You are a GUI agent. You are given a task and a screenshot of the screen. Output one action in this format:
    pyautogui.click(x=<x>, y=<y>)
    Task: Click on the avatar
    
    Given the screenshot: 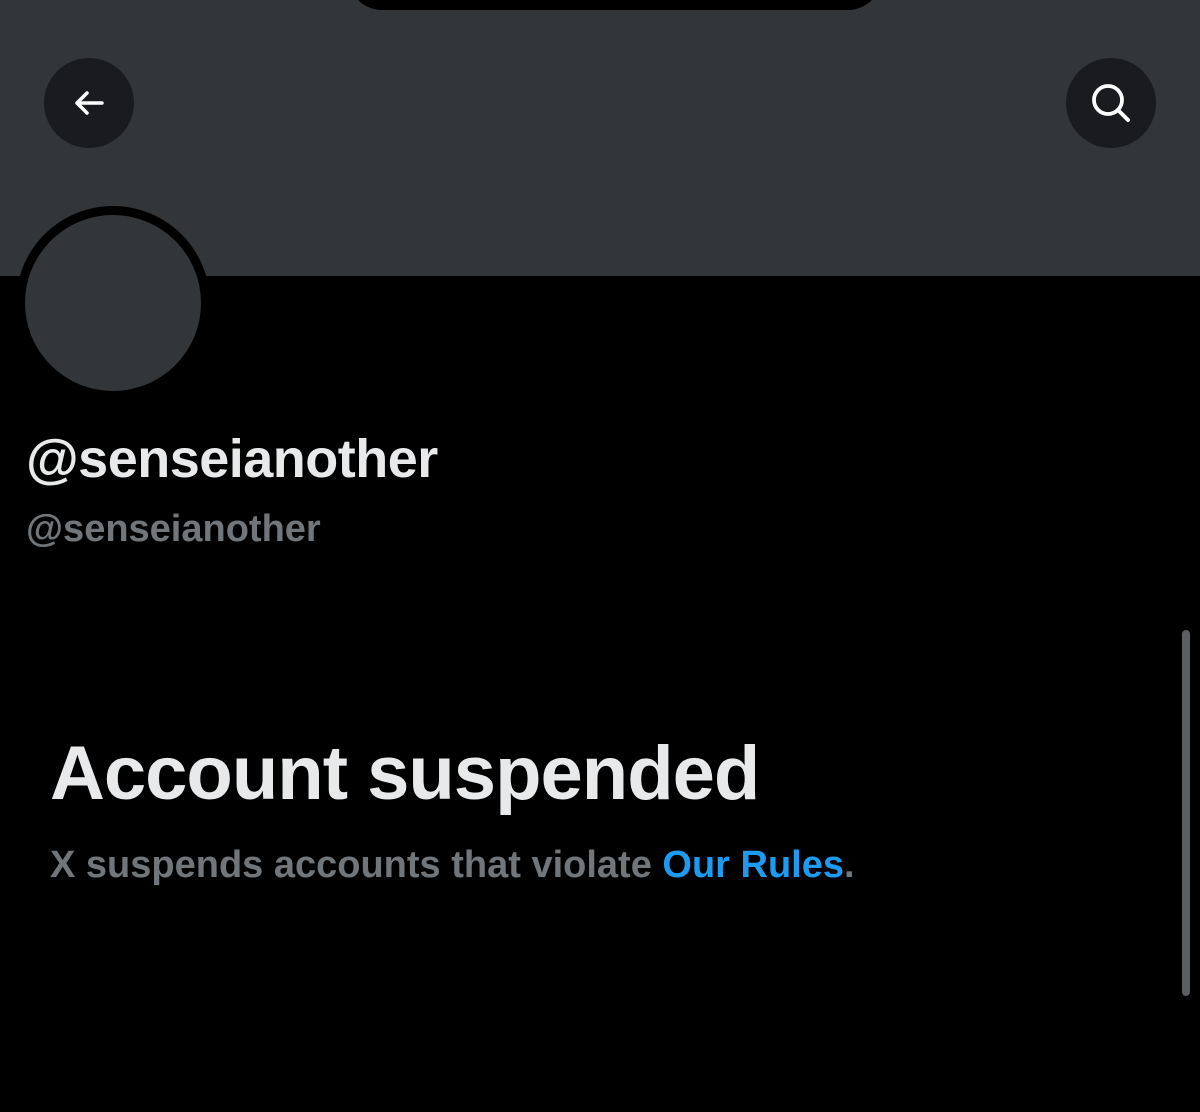 What is the action you would take?
    pyautogui.click(x=113, y=303)
    